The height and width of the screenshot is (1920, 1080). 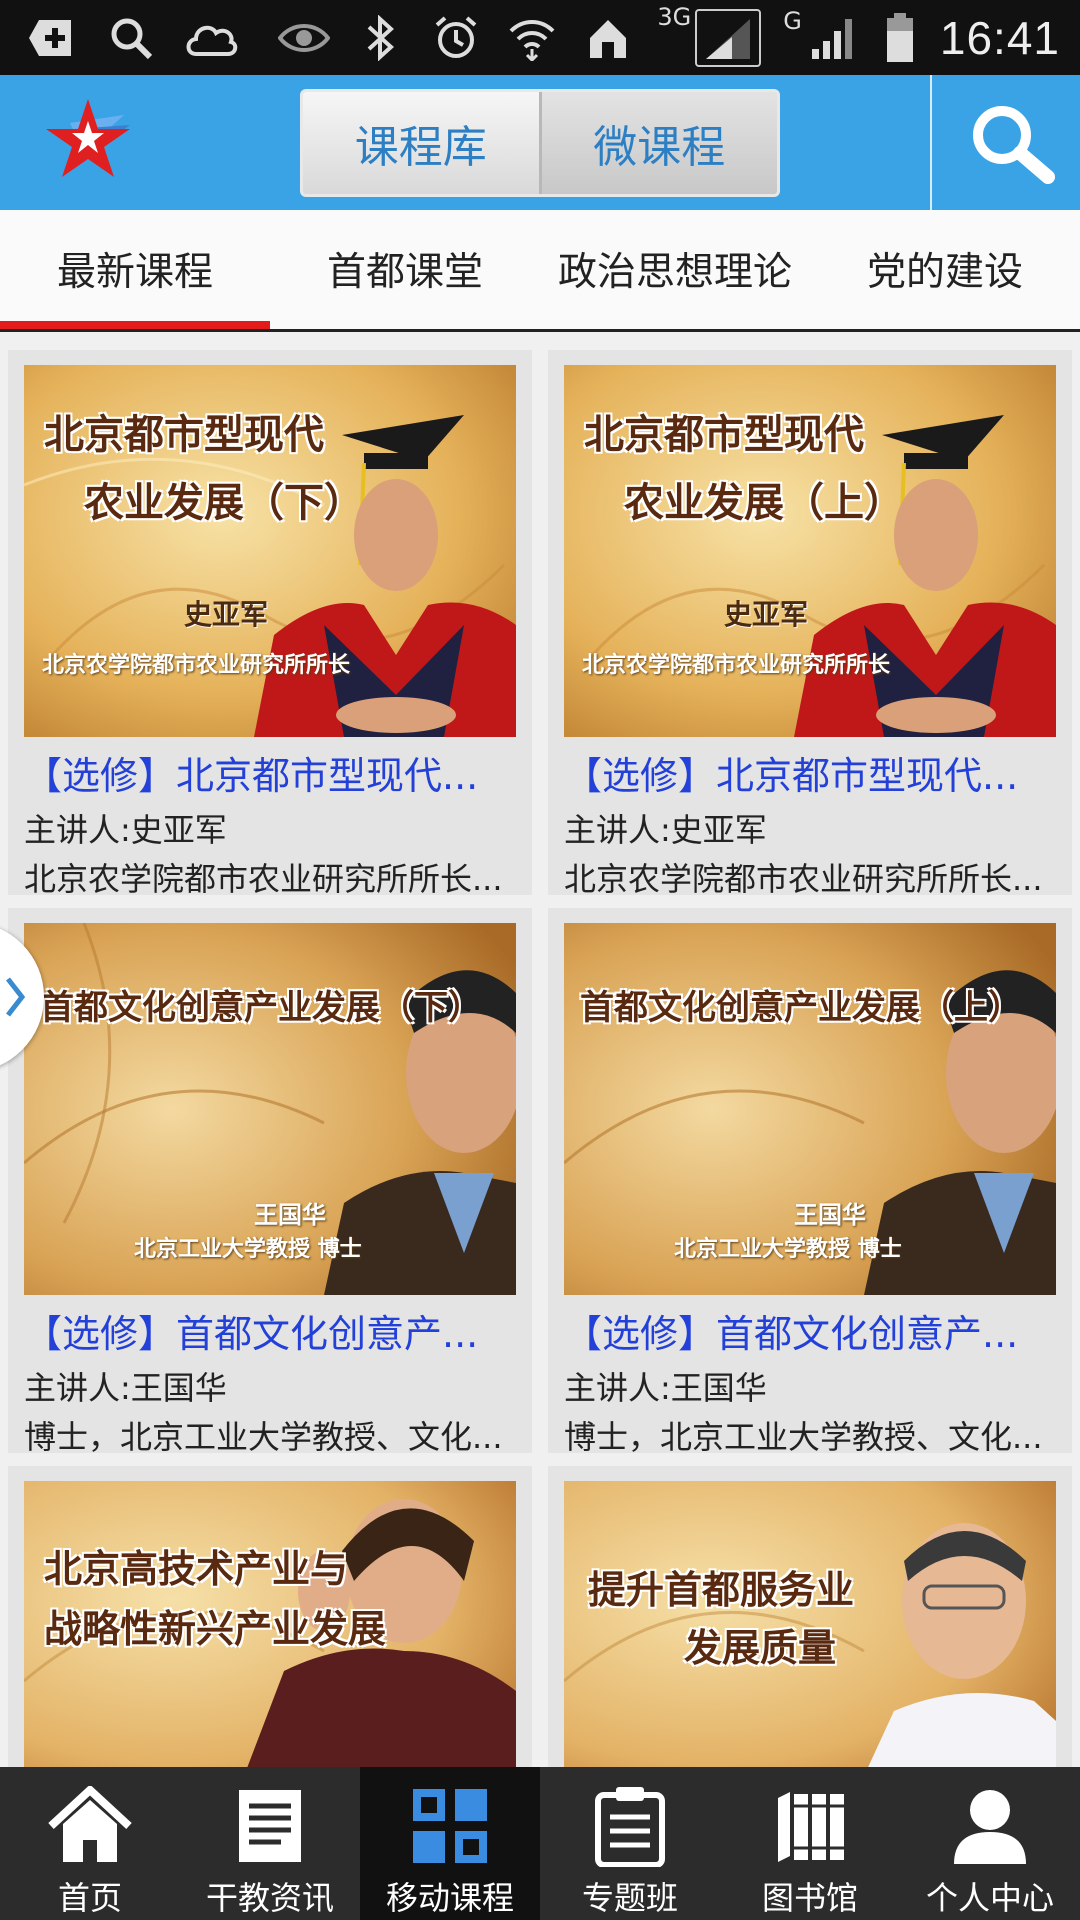 I want to click on header-divider, so click(x=931, y=142).